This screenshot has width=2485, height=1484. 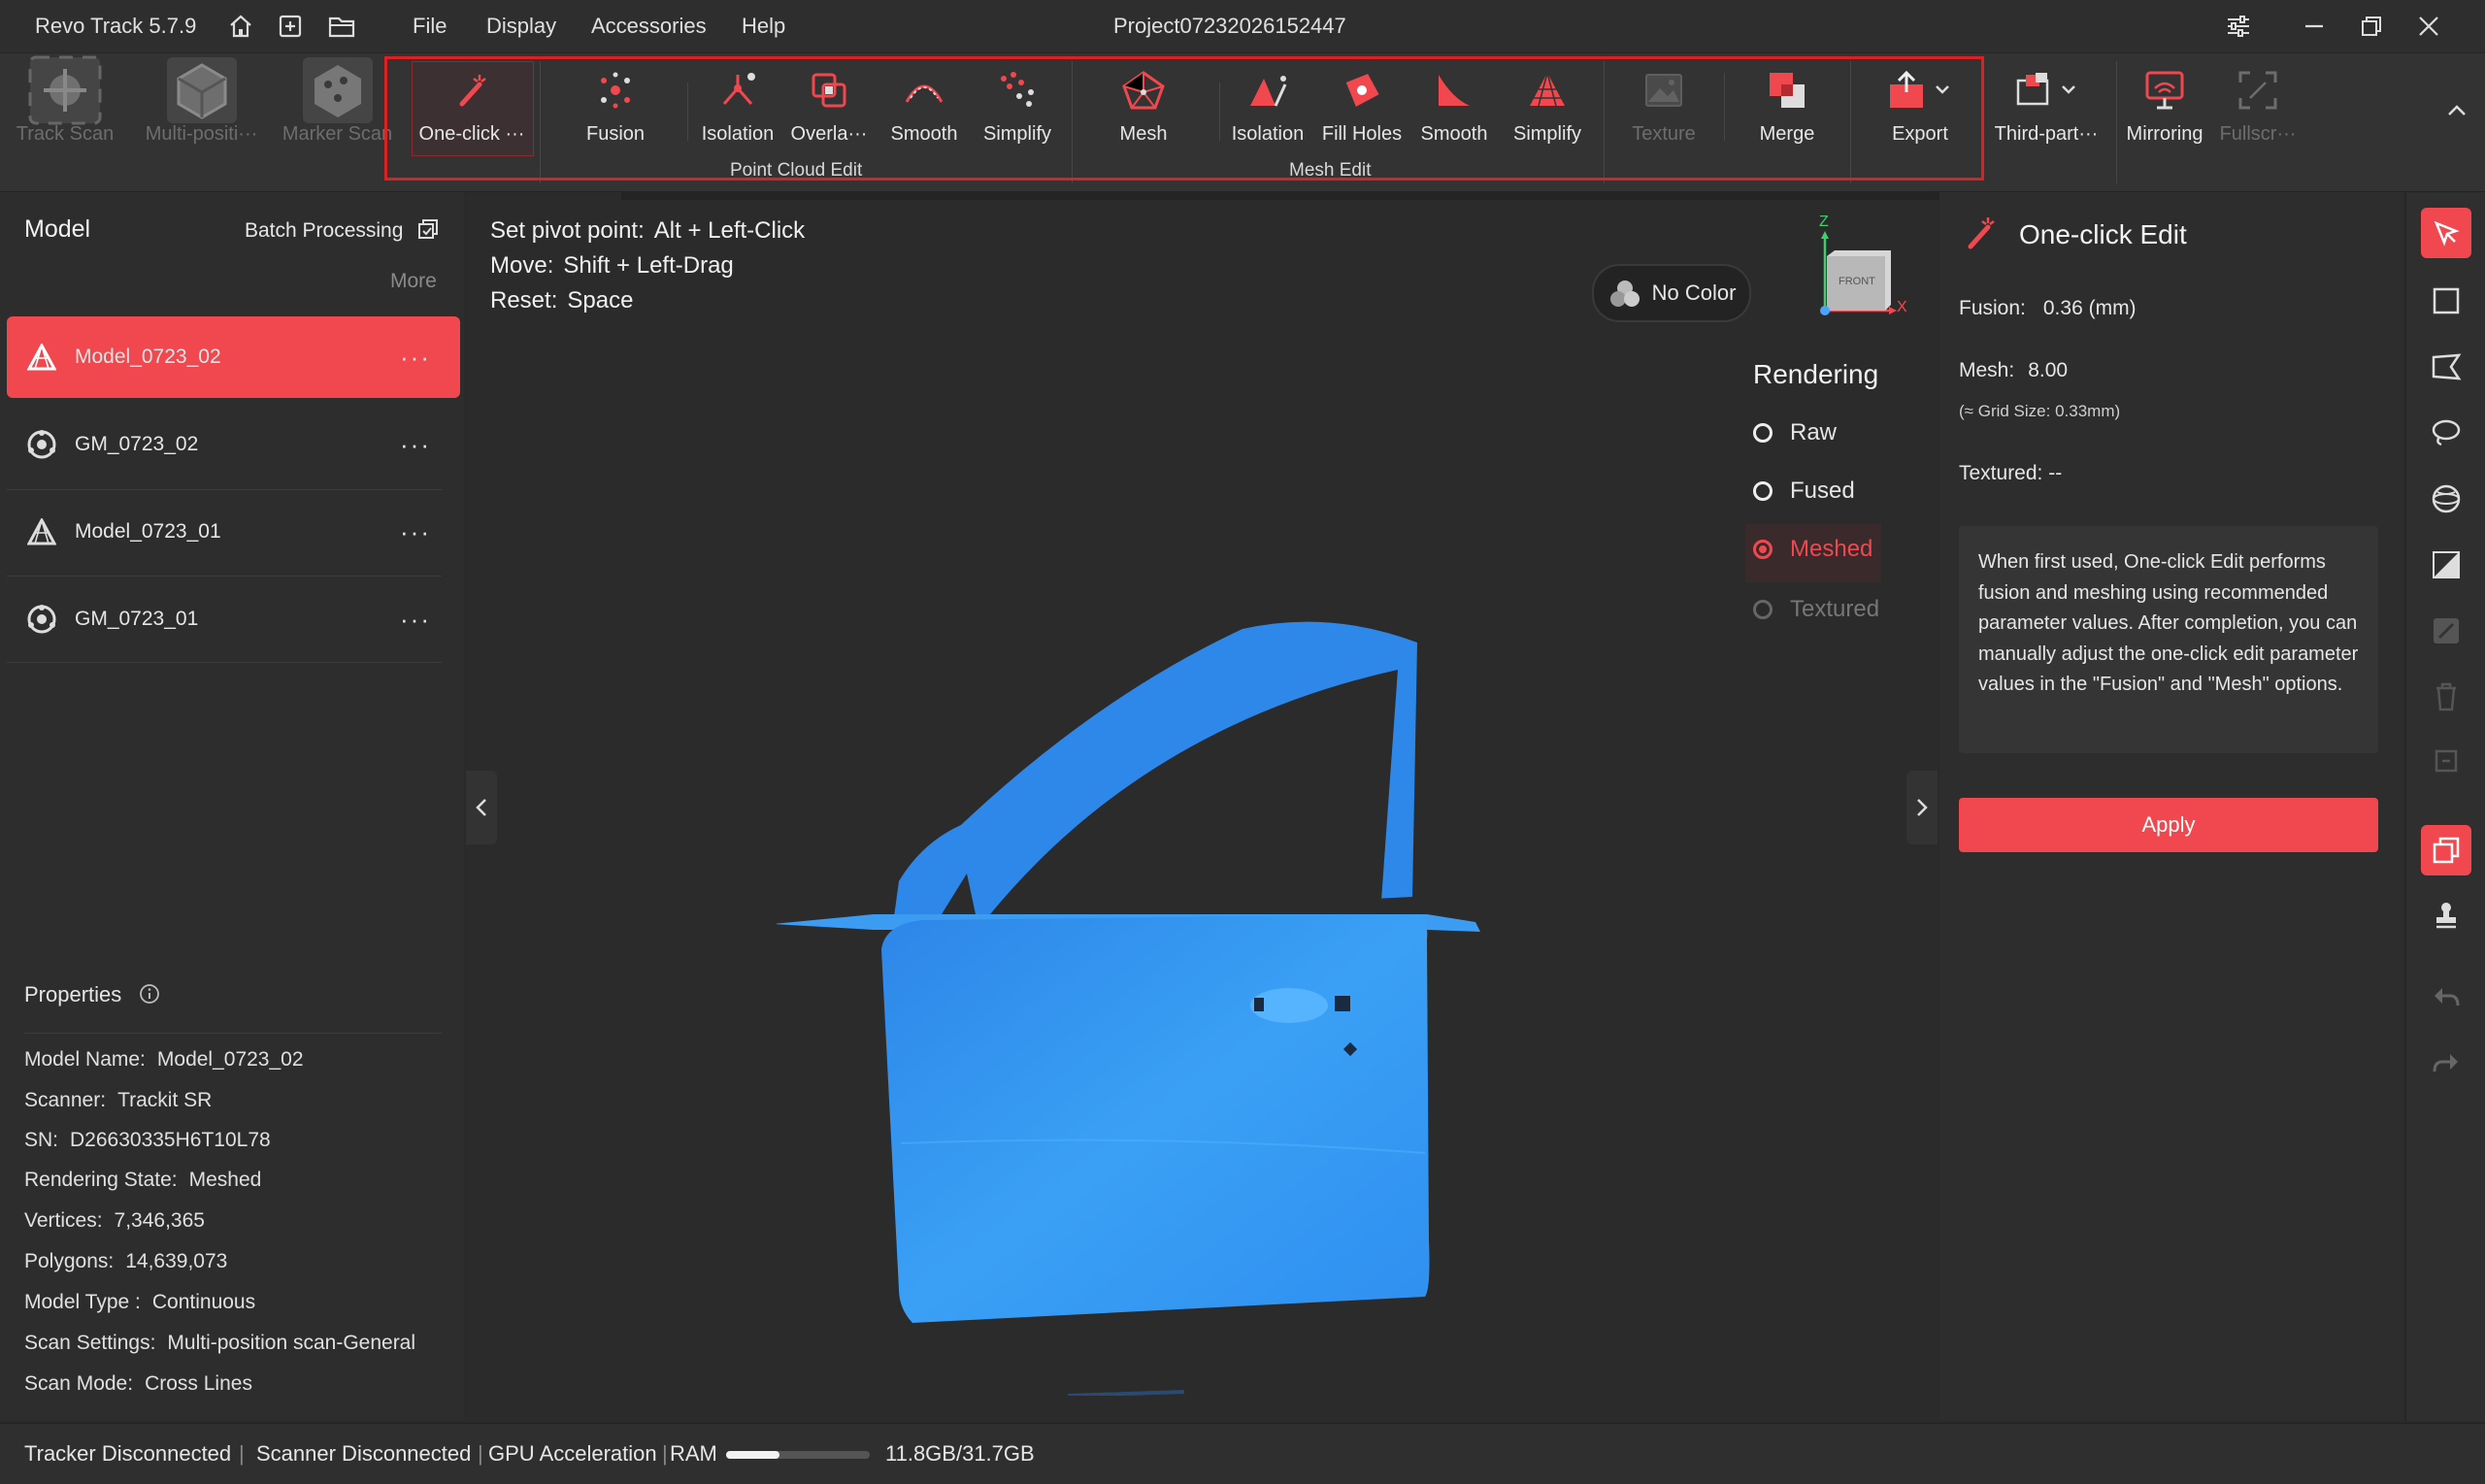 What do you see at coordinates (2446, 499) in the screenshot?
I see `sphere-select-icon` at bounding box center [2446, 499].